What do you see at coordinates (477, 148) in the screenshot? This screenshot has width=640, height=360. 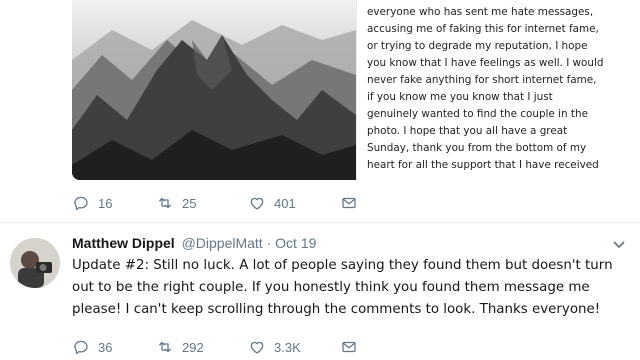 I see `note-line: Sunday, thank you from the bottom of my` at bounding box center [477, 148].